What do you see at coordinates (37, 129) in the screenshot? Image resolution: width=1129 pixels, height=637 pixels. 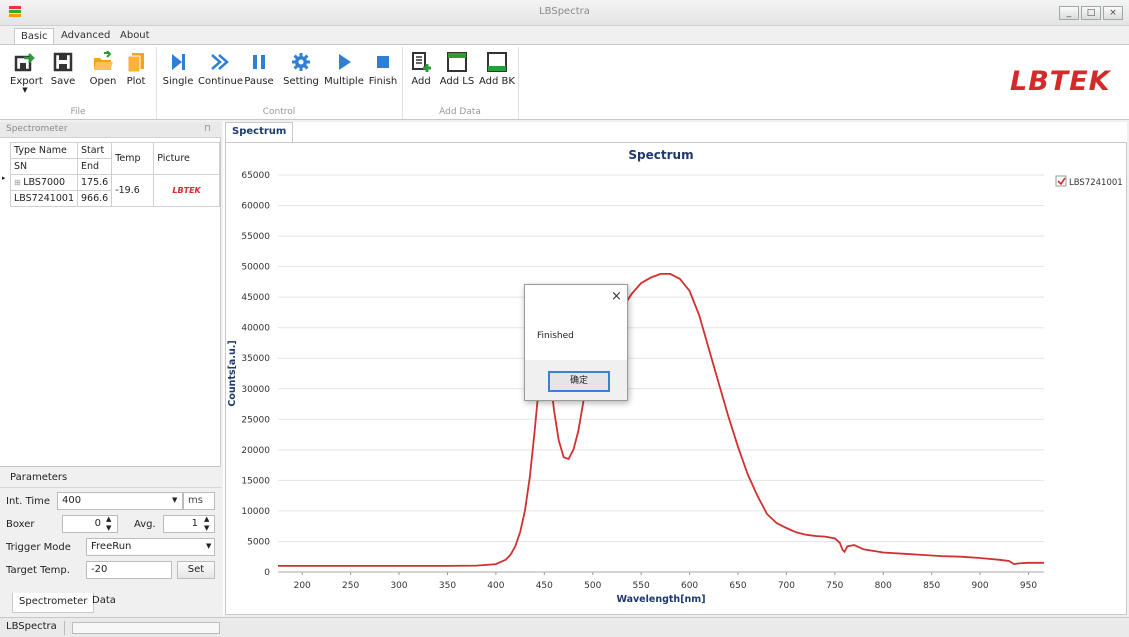 I see `spectrometer-panel-title: Spectrometer` at bounding box center [37, 129].